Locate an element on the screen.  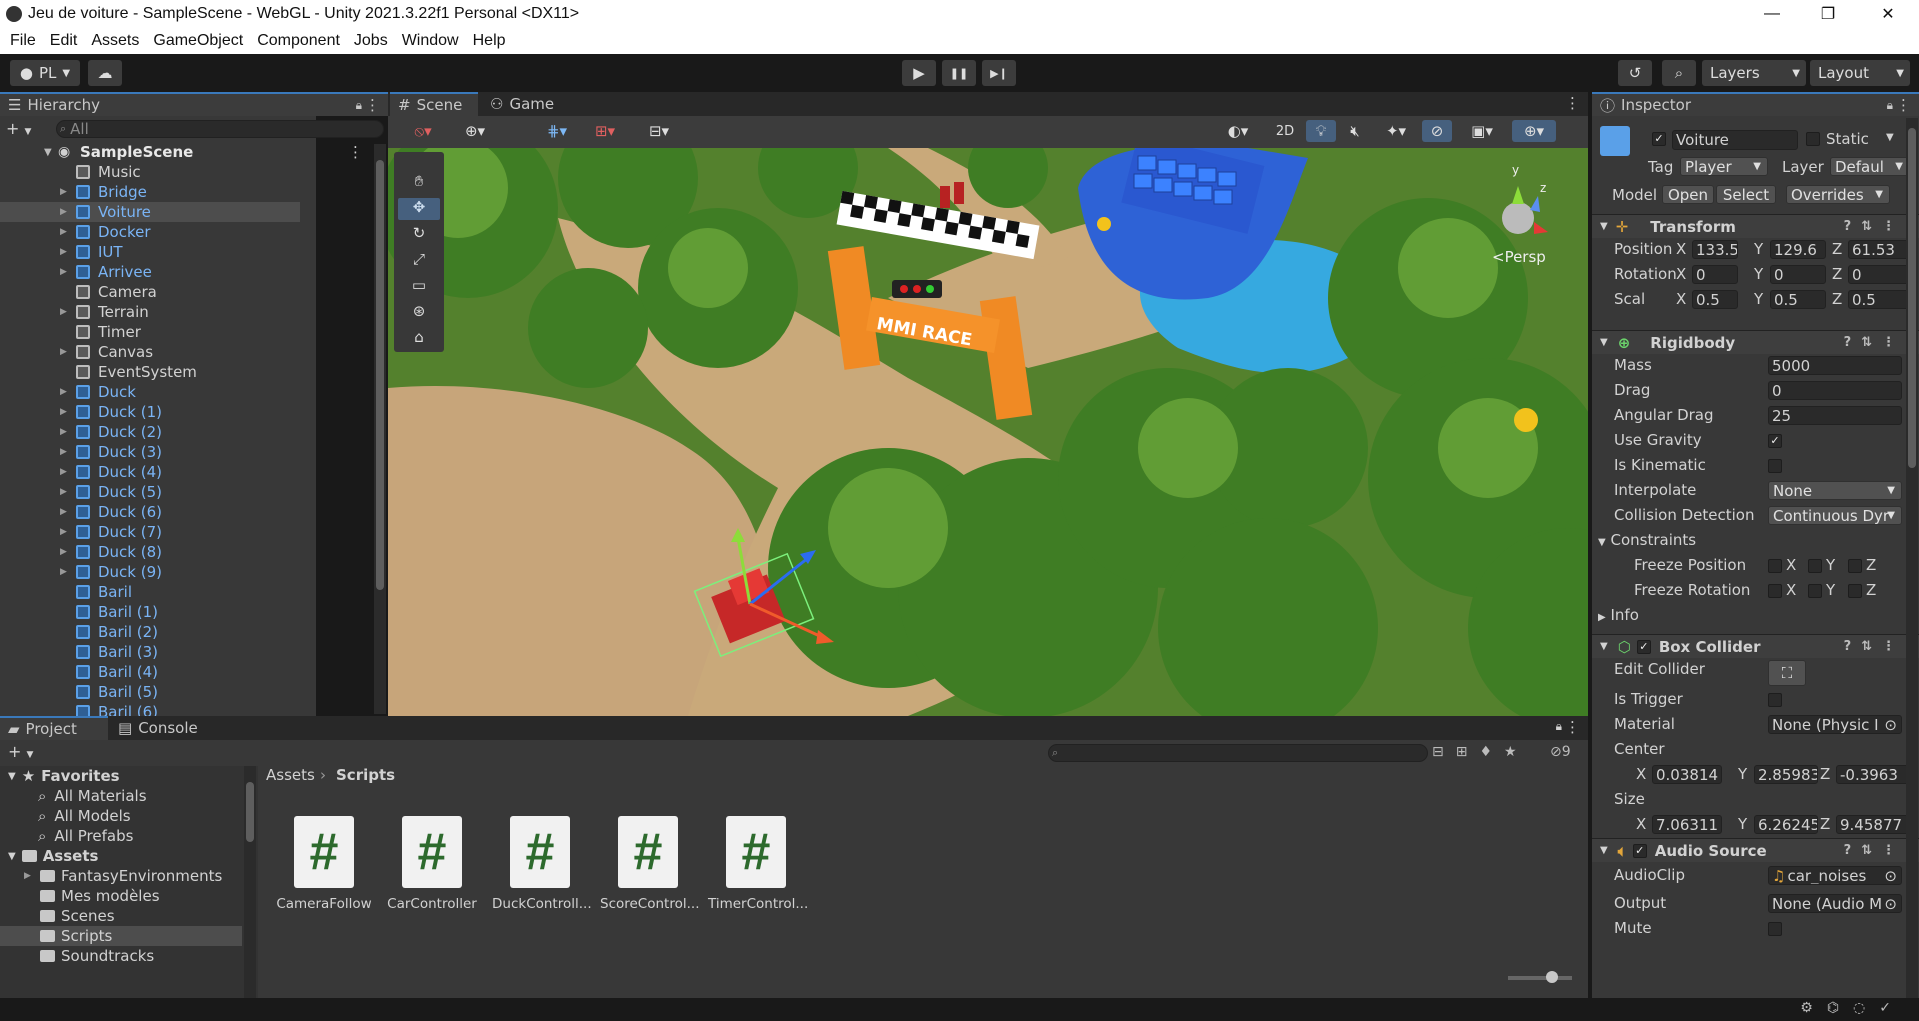
hierarchy-row: ▶ Duck (1) is located at coordinates (150, 412).